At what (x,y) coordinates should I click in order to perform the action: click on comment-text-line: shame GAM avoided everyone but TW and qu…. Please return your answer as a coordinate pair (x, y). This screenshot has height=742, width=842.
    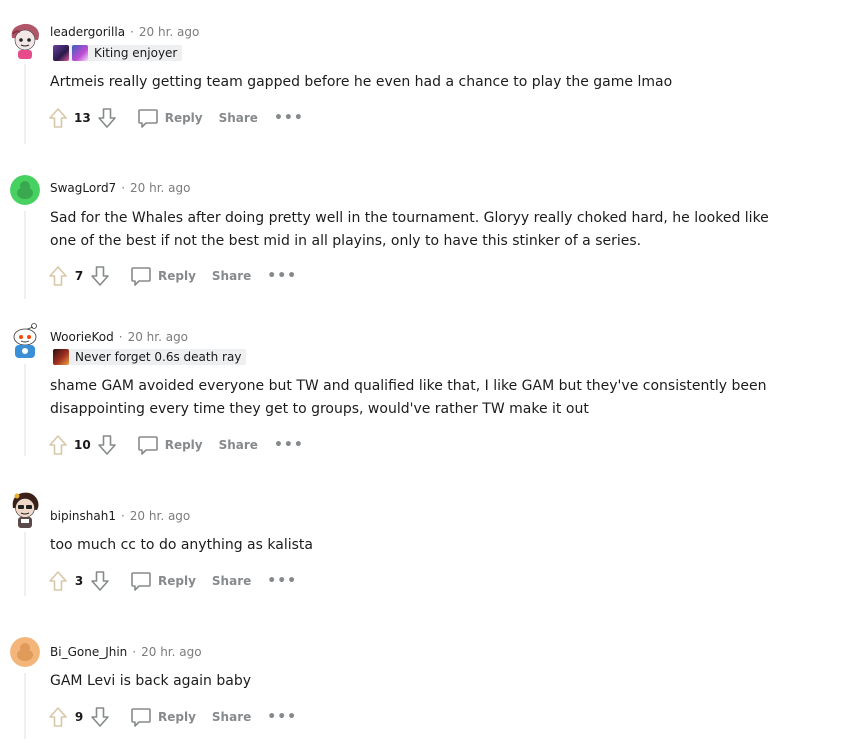
    Looking at the image, I should click on (408, 386).